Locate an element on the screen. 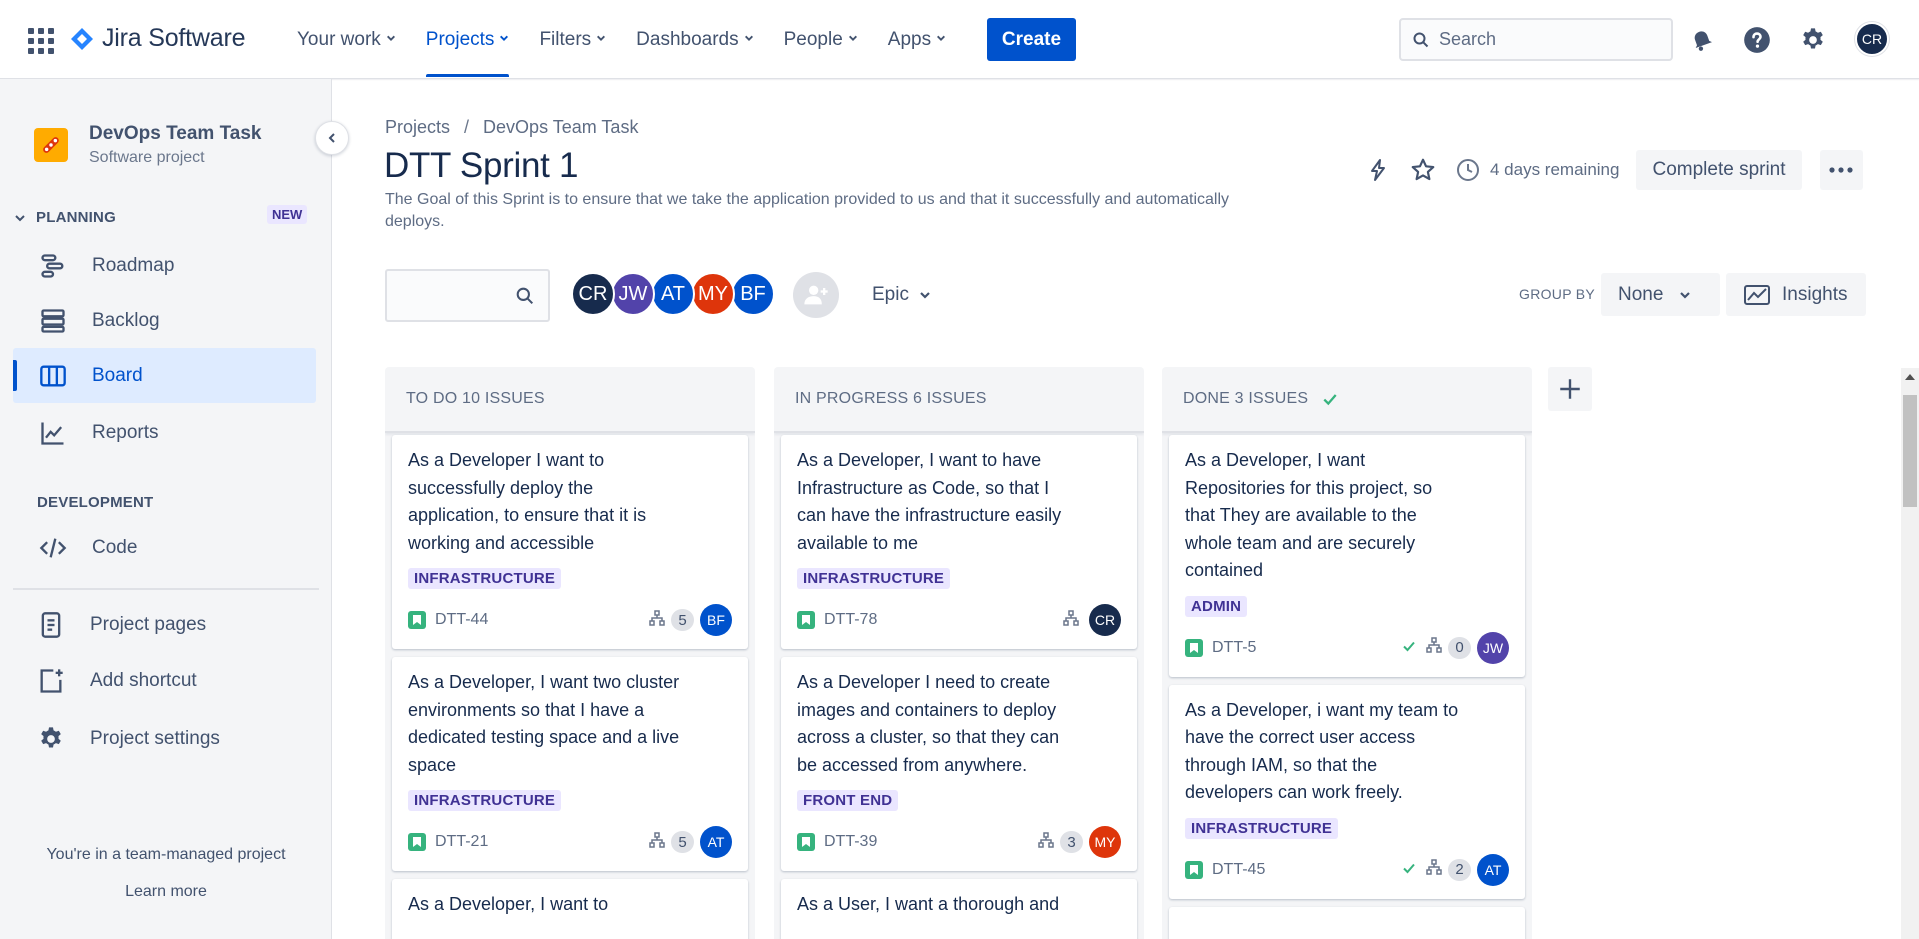  jira-logo: Jira Software is located at coordinates (157, 38).